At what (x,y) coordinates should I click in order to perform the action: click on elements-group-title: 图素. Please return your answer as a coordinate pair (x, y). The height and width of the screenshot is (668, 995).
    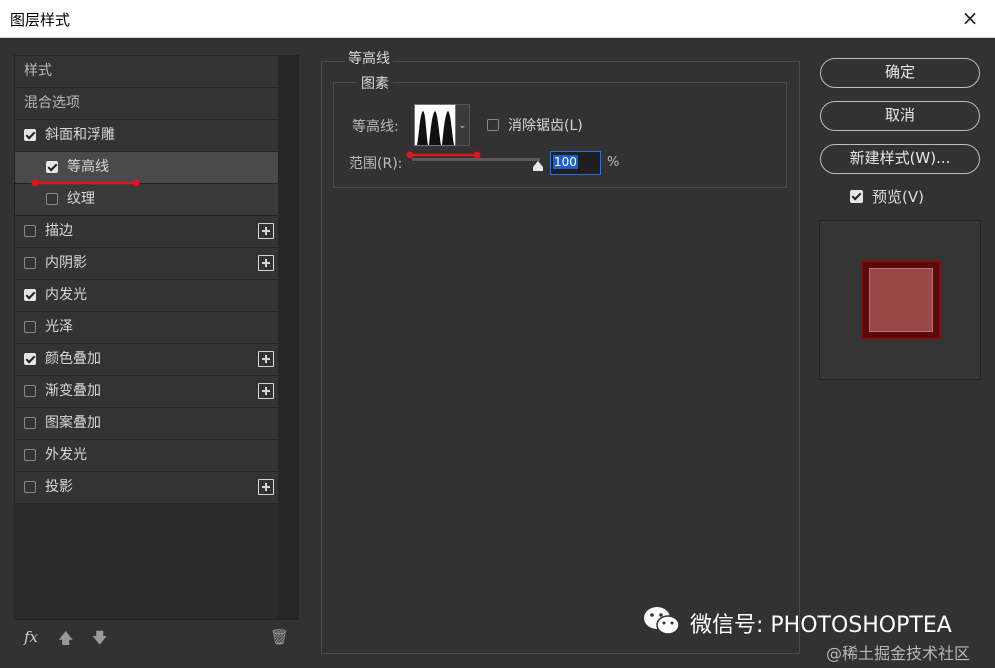
    Looking at the image, I should click on (375, 83).